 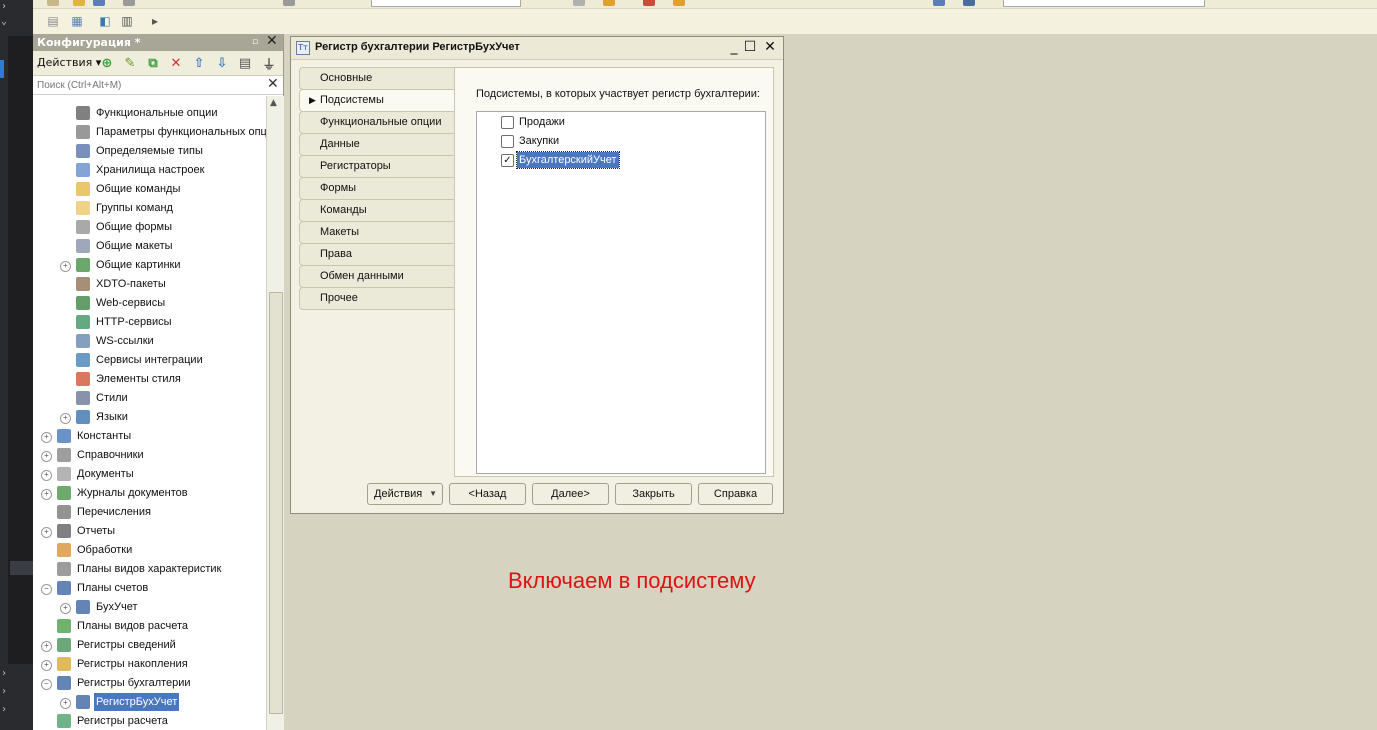 I want to click on tree-item: HTTP-сервисы, so click(x=149, y=322).